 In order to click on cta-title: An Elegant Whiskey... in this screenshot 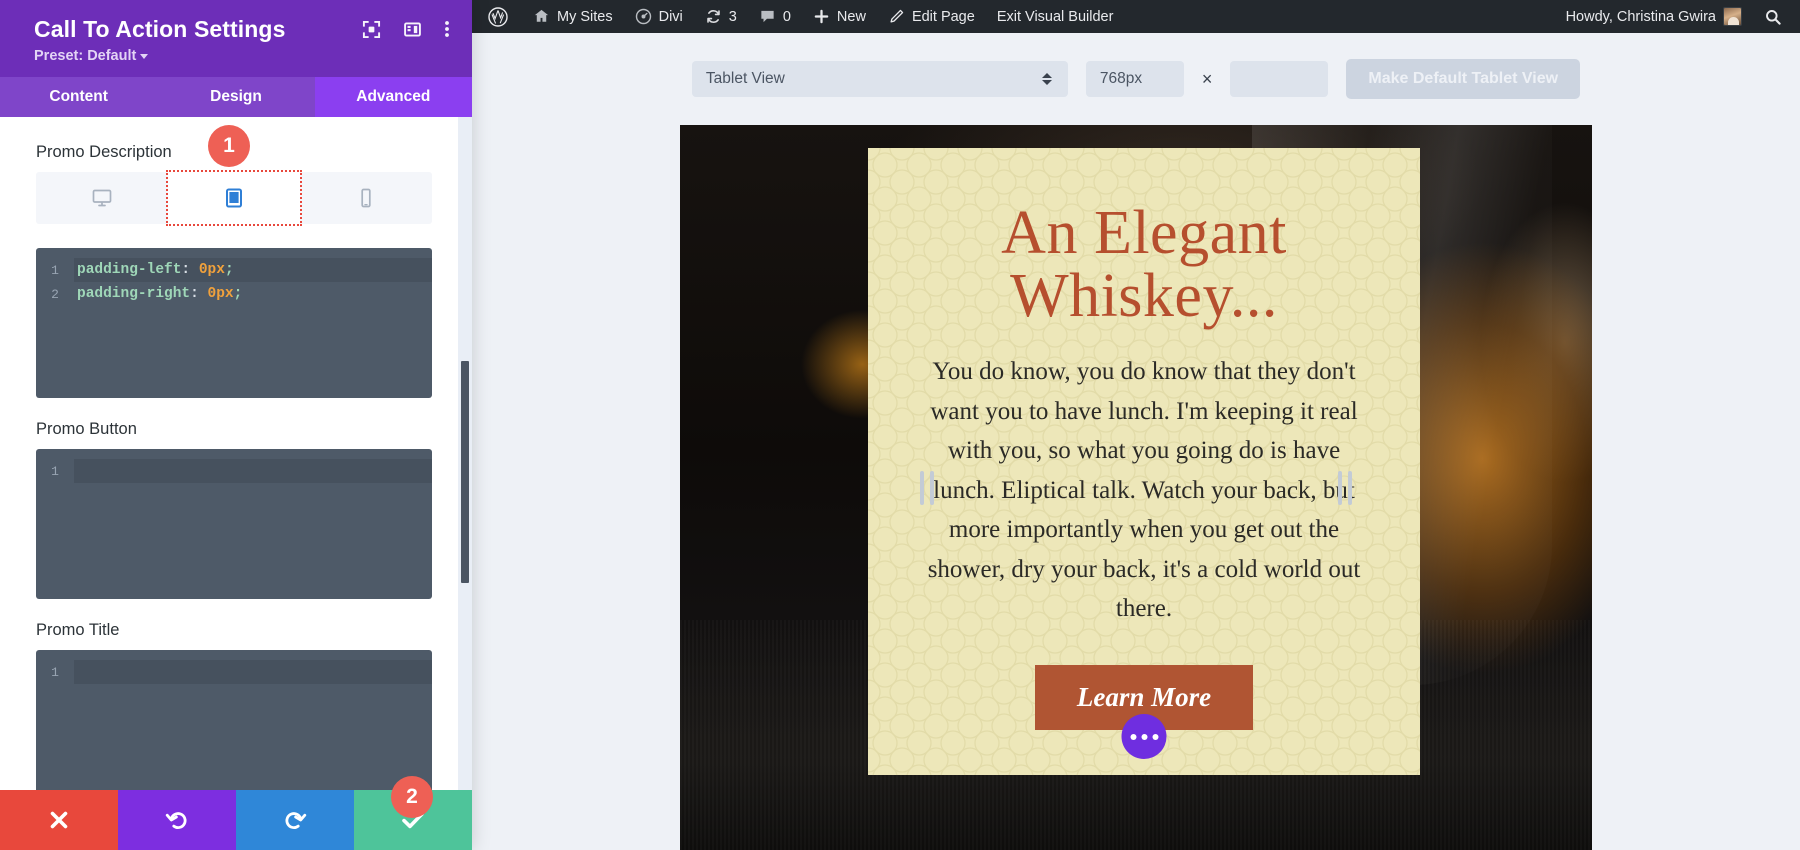, I will do `click(1144, 265)`.